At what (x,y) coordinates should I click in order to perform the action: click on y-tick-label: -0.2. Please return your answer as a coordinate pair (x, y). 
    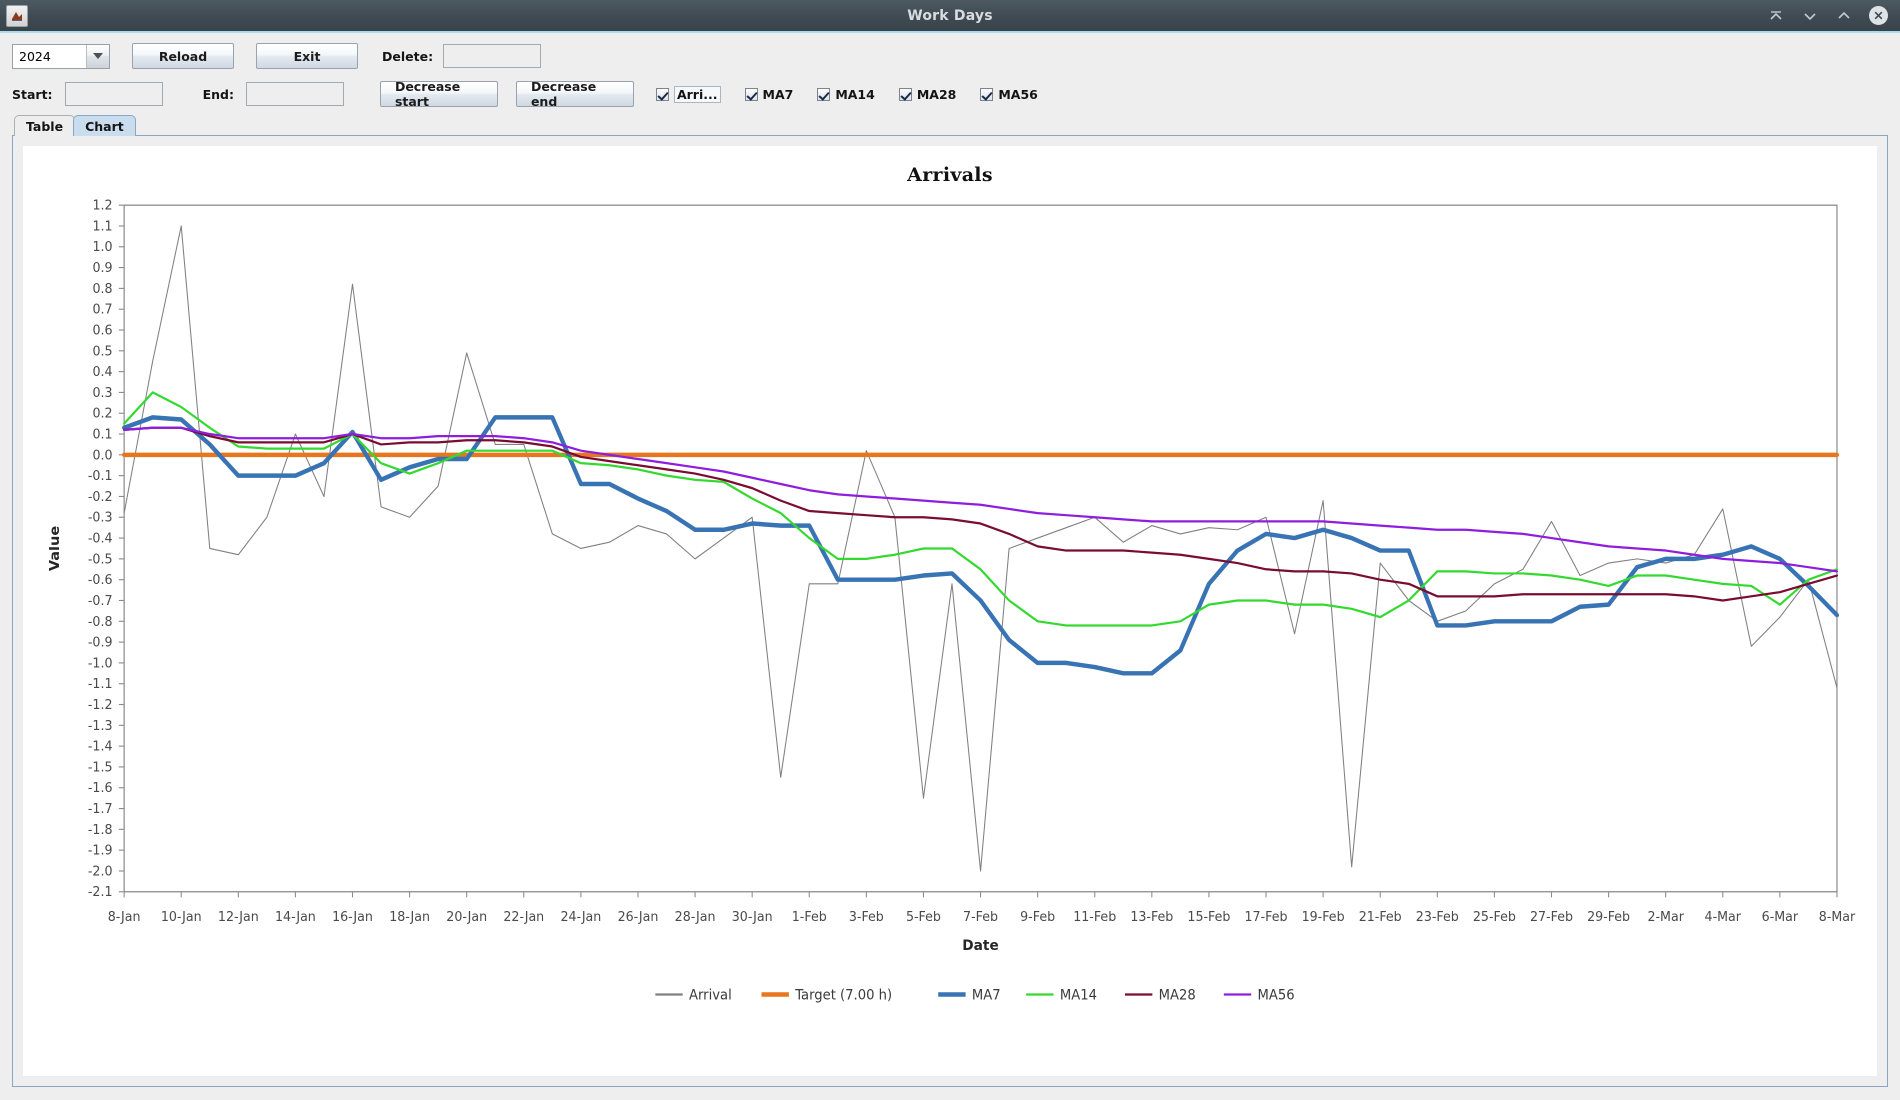
    Looking at the image, I should click on (100, 497).